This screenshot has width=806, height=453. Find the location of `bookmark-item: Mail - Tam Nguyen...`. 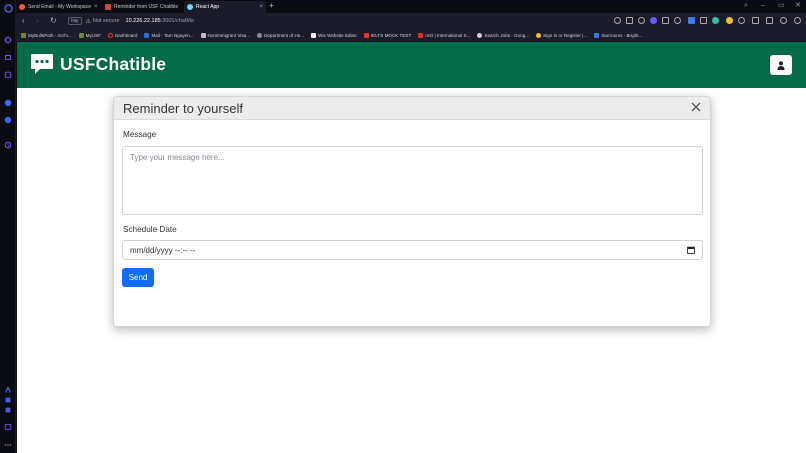

bookmark-item: Mail - Tam Nguyen... is located at coordinates (169, 35).